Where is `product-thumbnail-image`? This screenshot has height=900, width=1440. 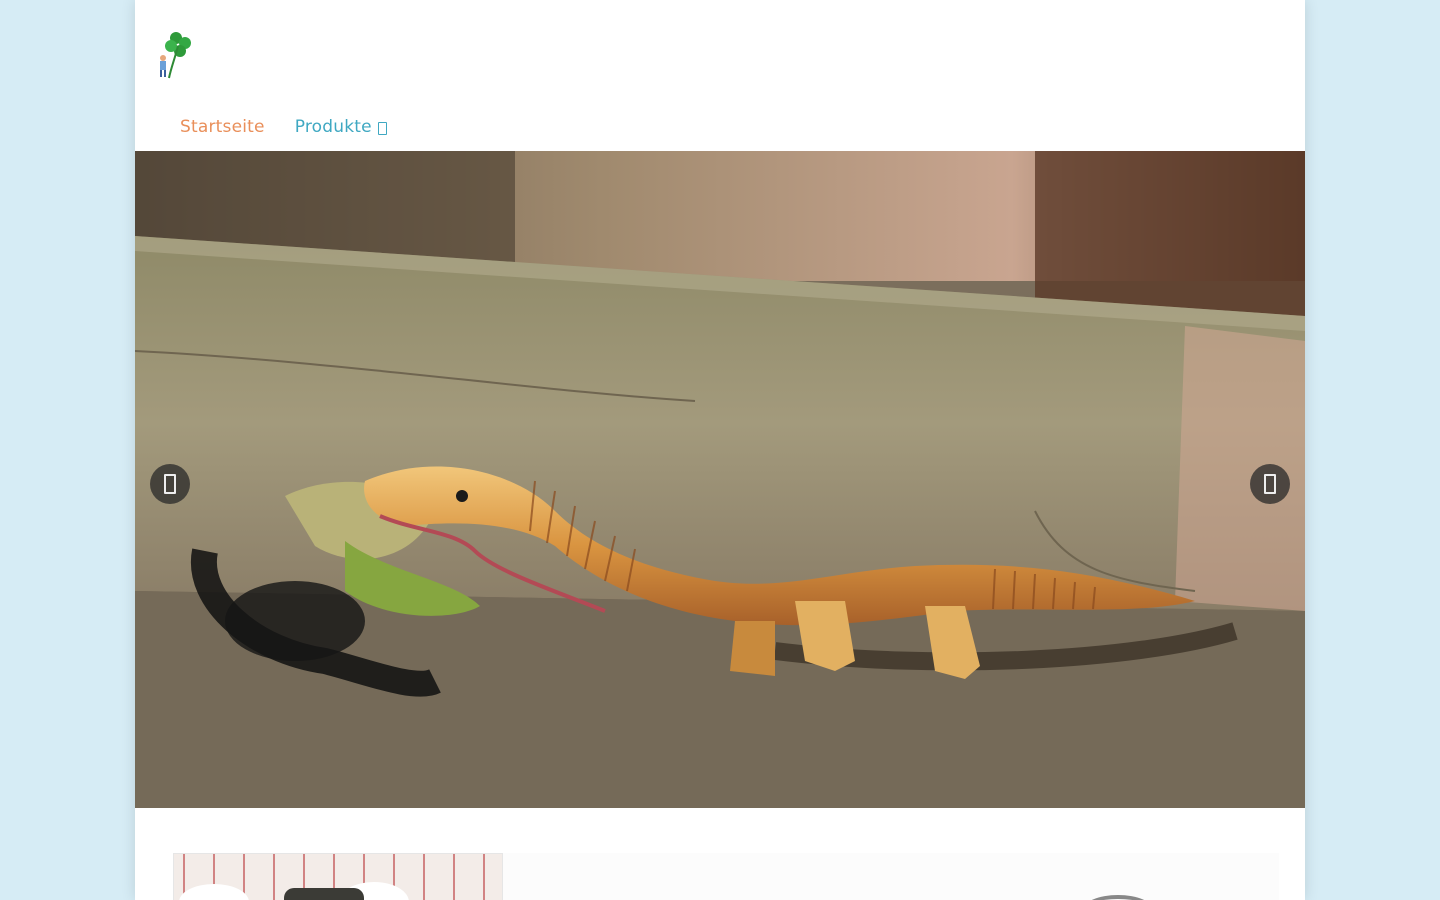
product-thumbnail-image is located at coordinates (338, 876).